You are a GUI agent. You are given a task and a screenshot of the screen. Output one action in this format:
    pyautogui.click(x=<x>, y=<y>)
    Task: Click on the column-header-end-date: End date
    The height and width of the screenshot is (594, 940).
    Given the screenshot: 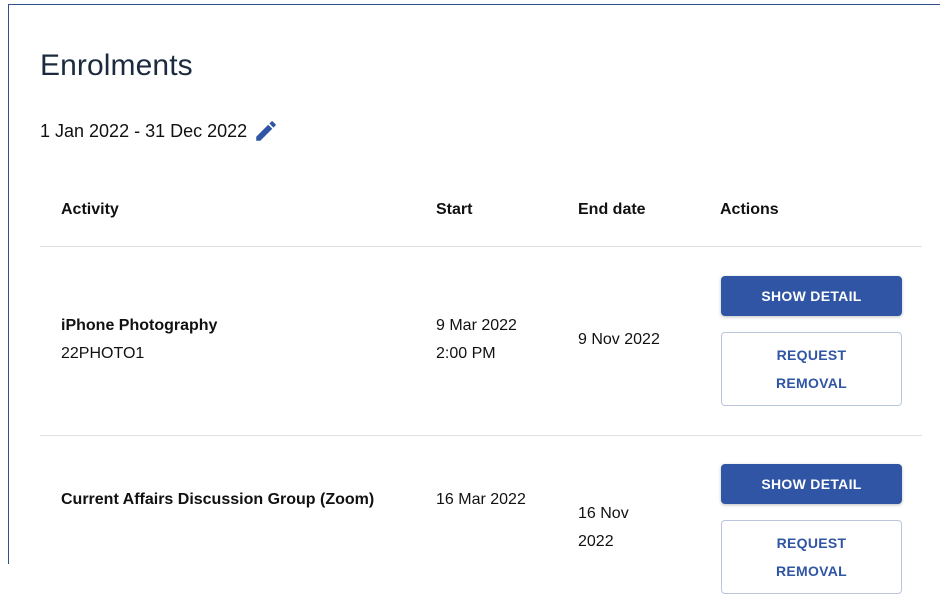 What is the action you would take?
    pyautogui.click(x=612, y=209)
    